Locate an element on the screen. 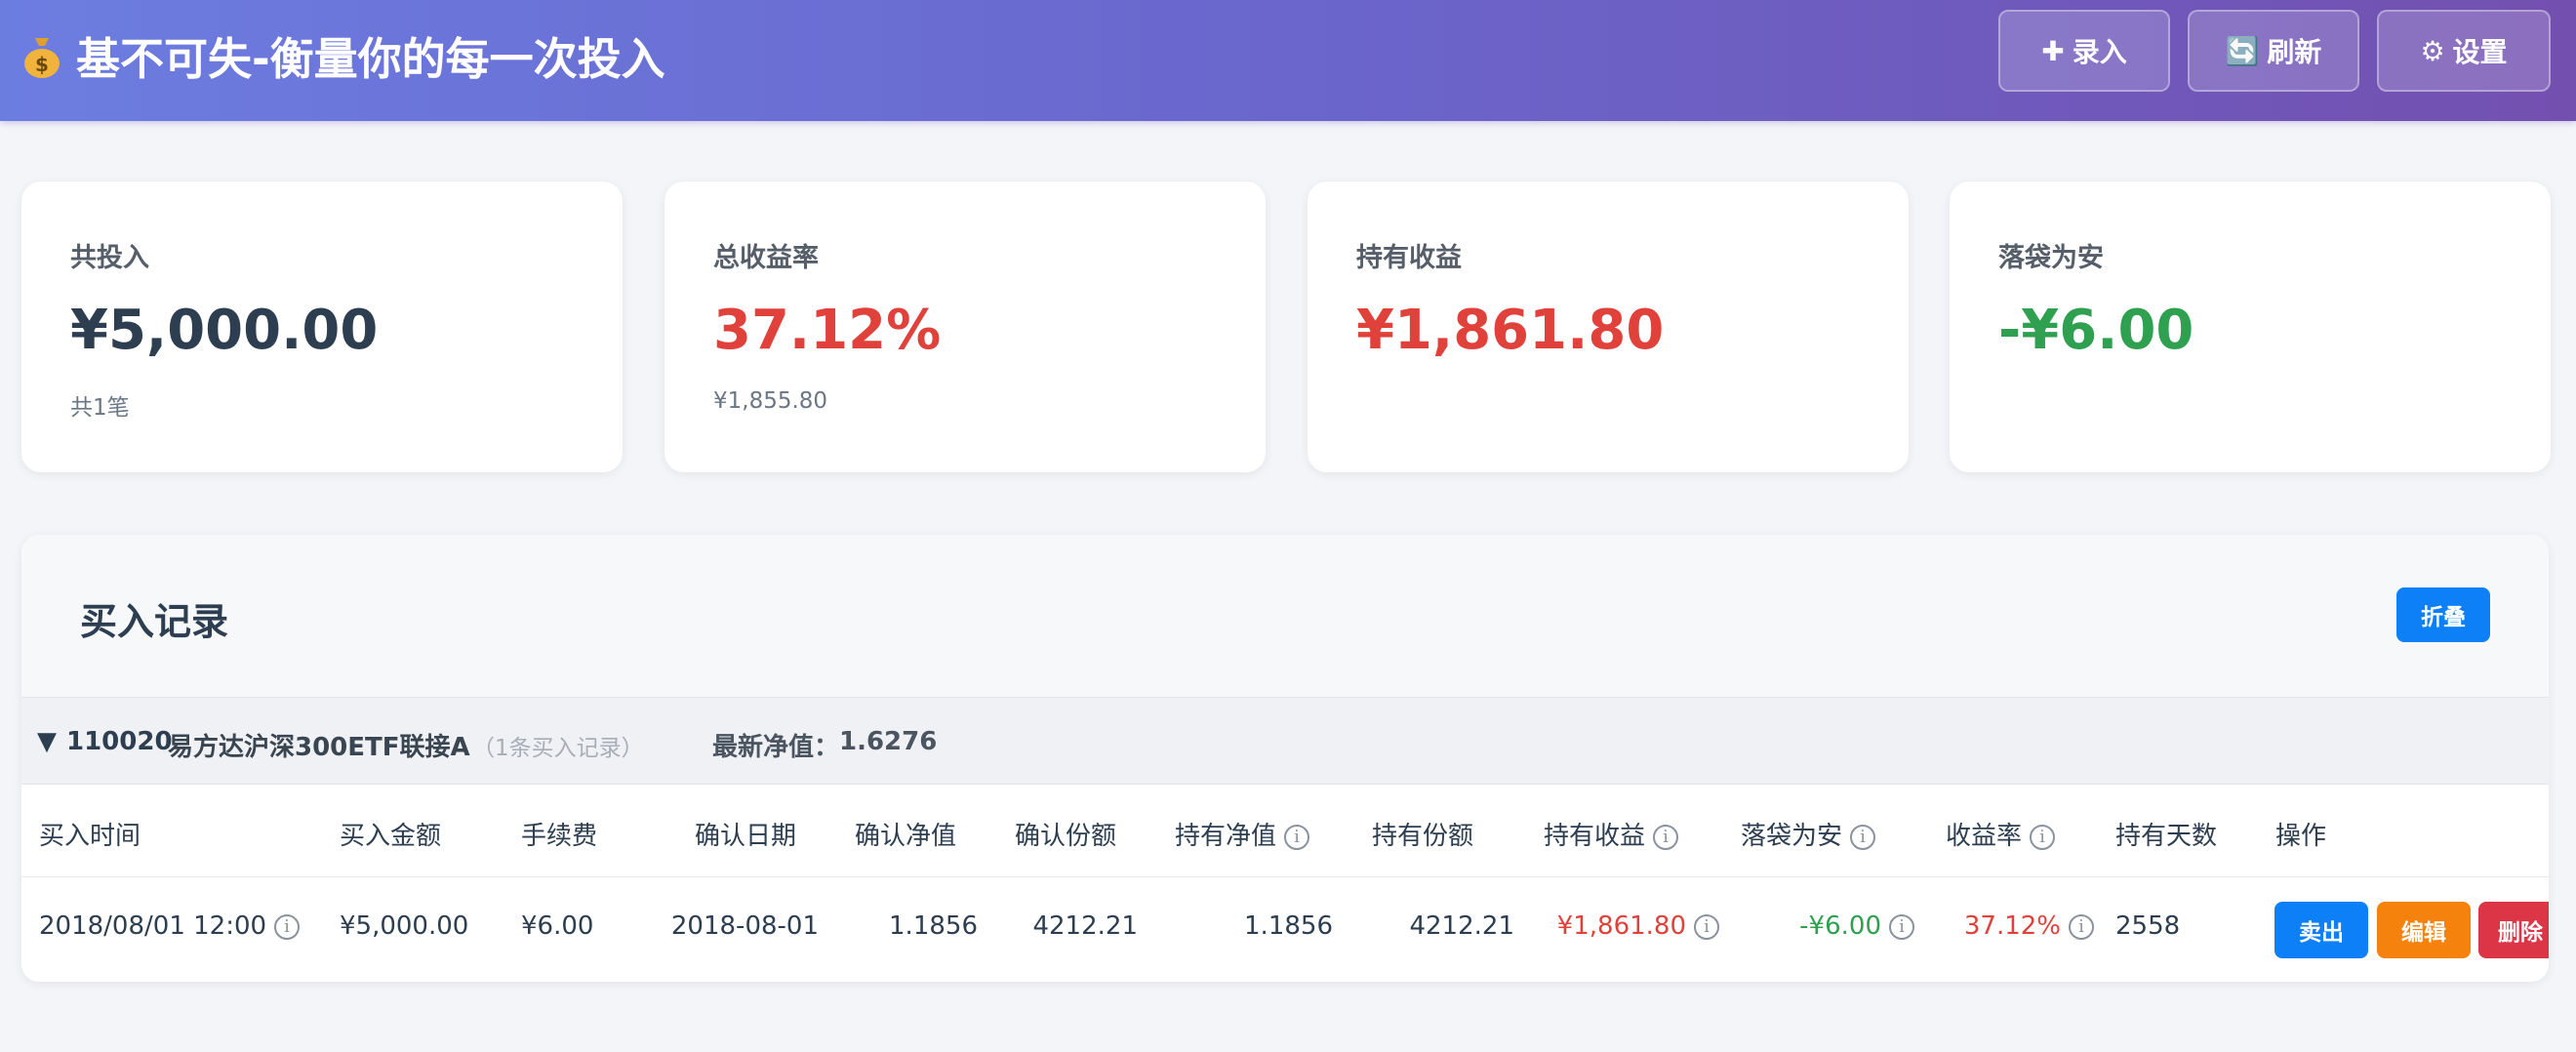 The width and height of the screenshot is (2576, 1052). cell-amount: ¥5,000.00 is located at coordinates (404, 926).